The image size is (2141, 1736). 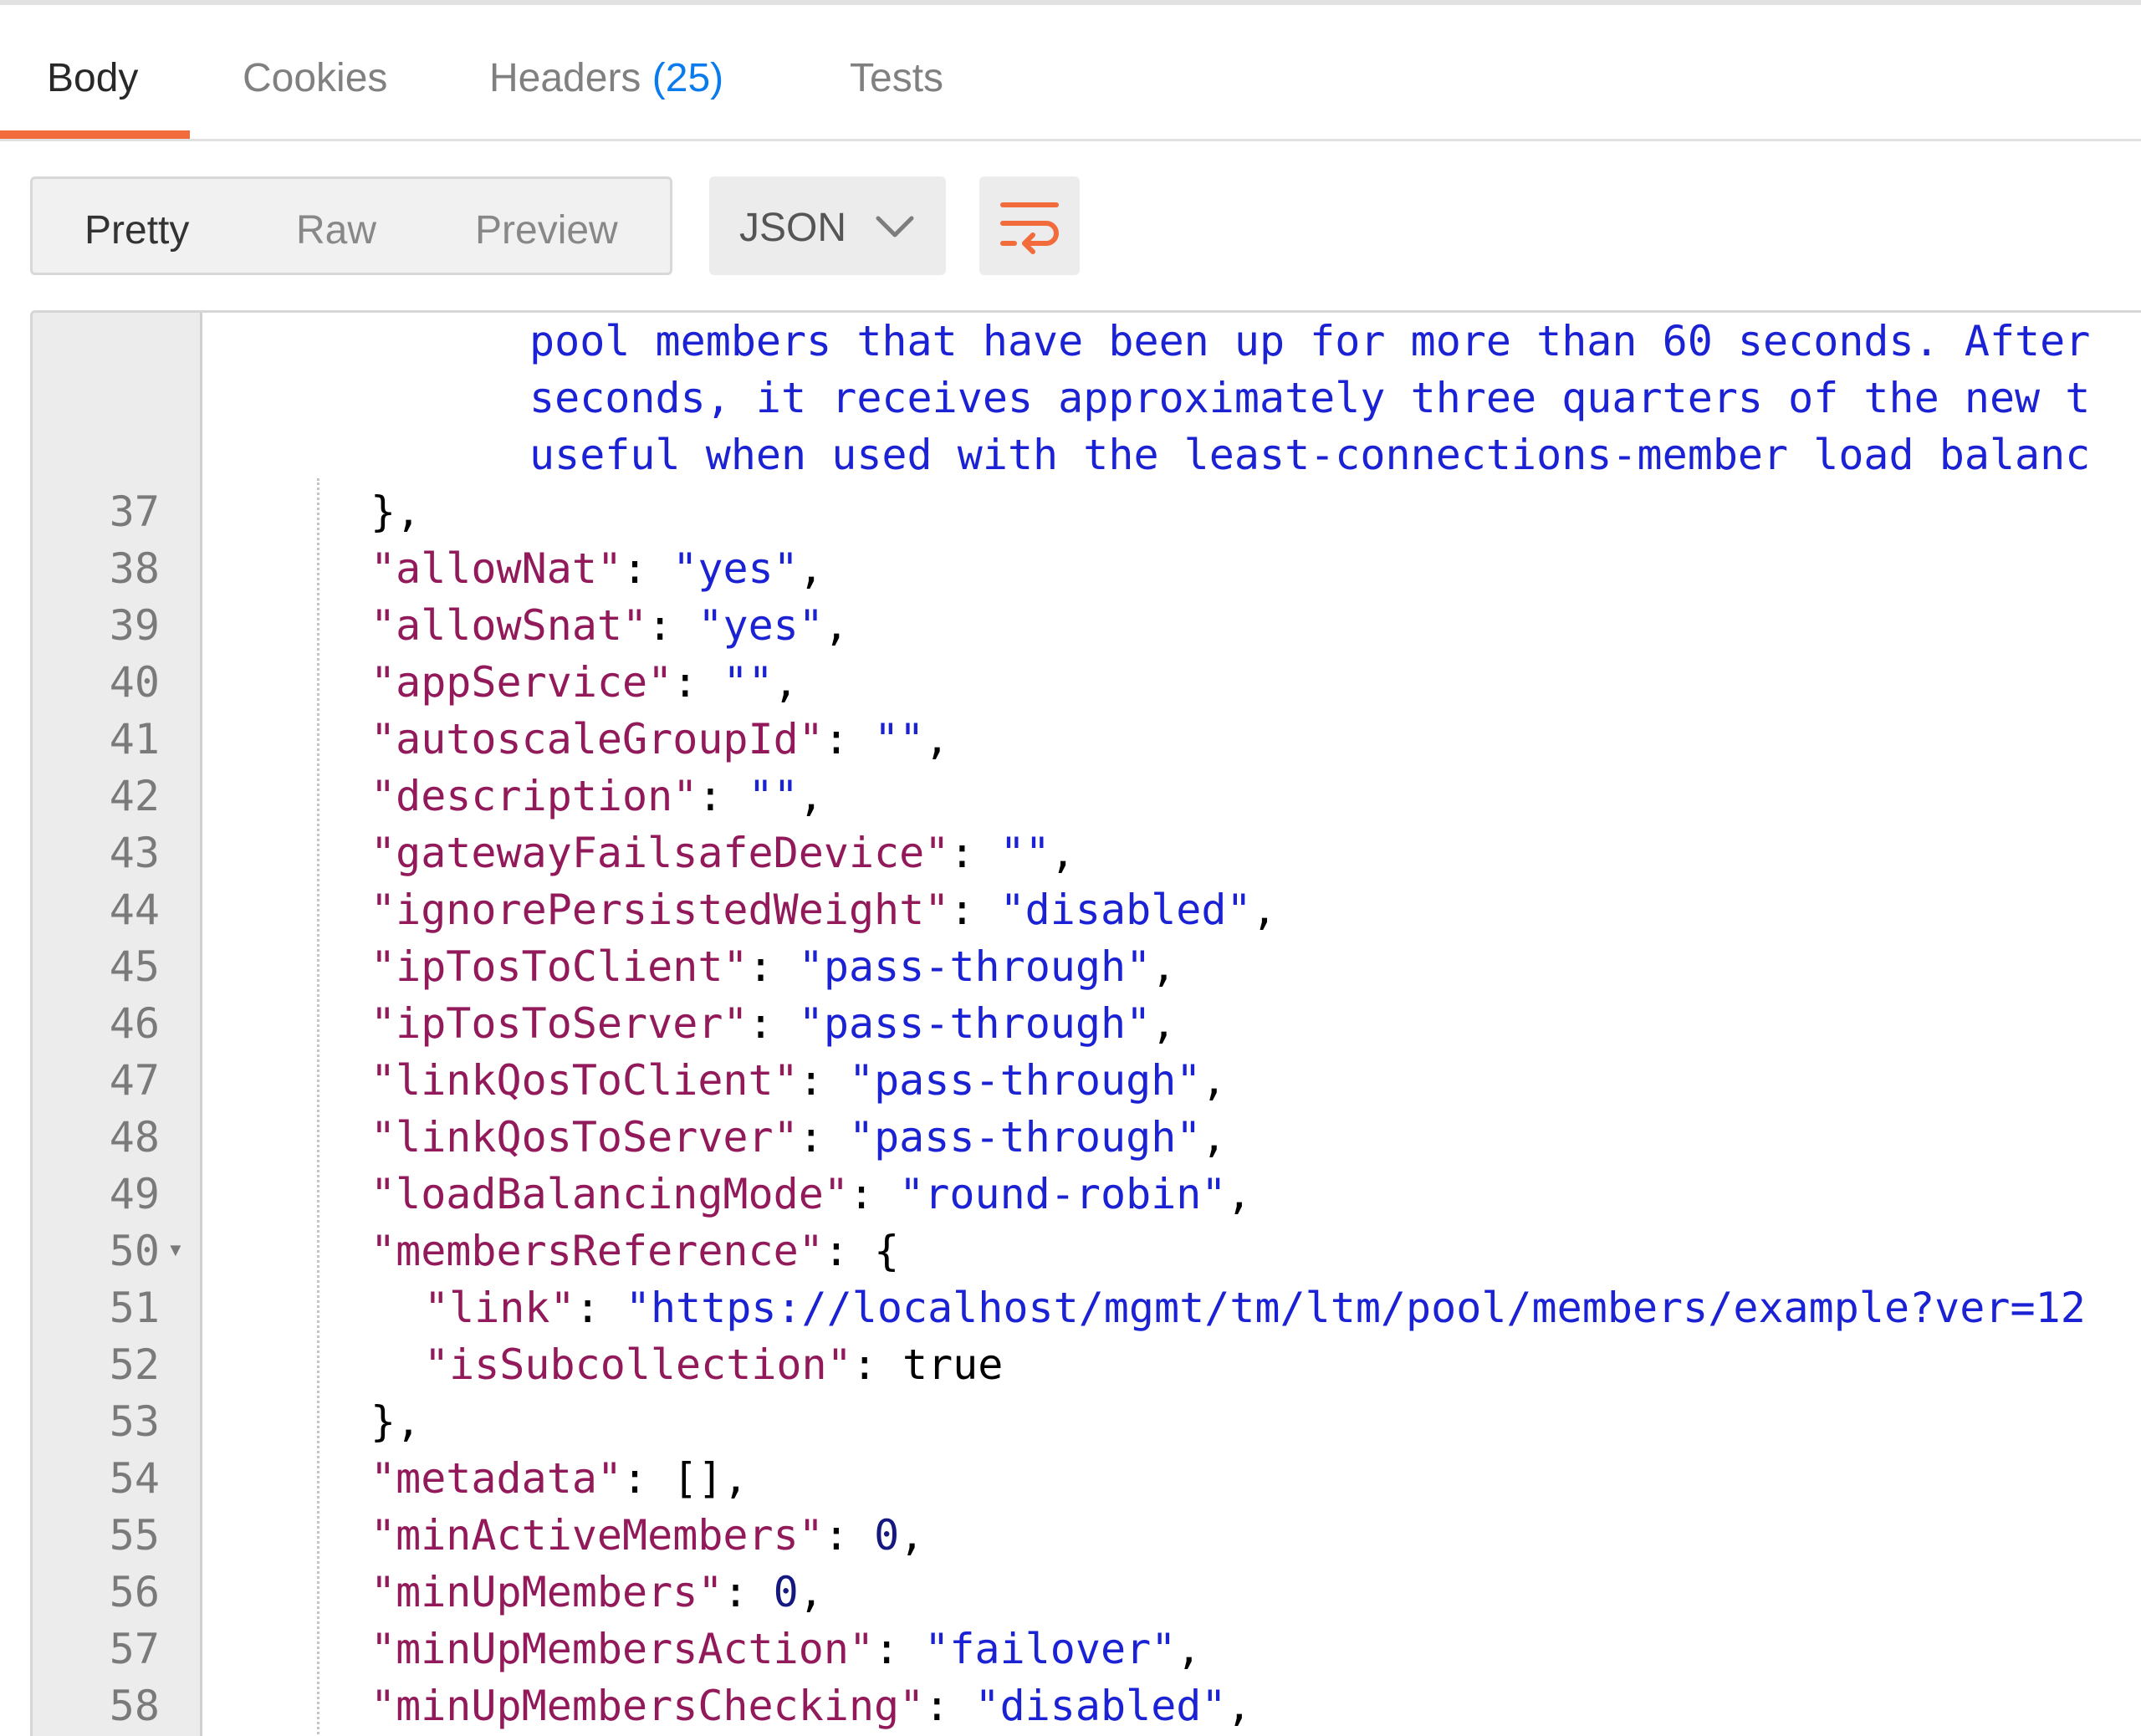 What do you see at coordinates (1063, 1194) in the screenshot?
I see `json-string-value: "round-robin"` at bounding box center [1063, 1194].